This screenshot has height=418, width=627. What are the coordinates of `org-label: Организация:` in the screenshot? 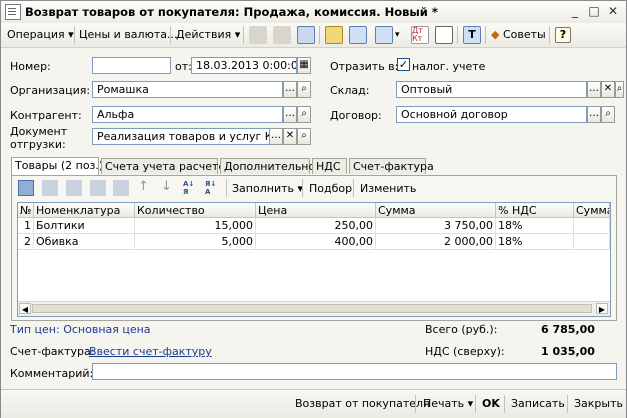 It's located at (50, 90).